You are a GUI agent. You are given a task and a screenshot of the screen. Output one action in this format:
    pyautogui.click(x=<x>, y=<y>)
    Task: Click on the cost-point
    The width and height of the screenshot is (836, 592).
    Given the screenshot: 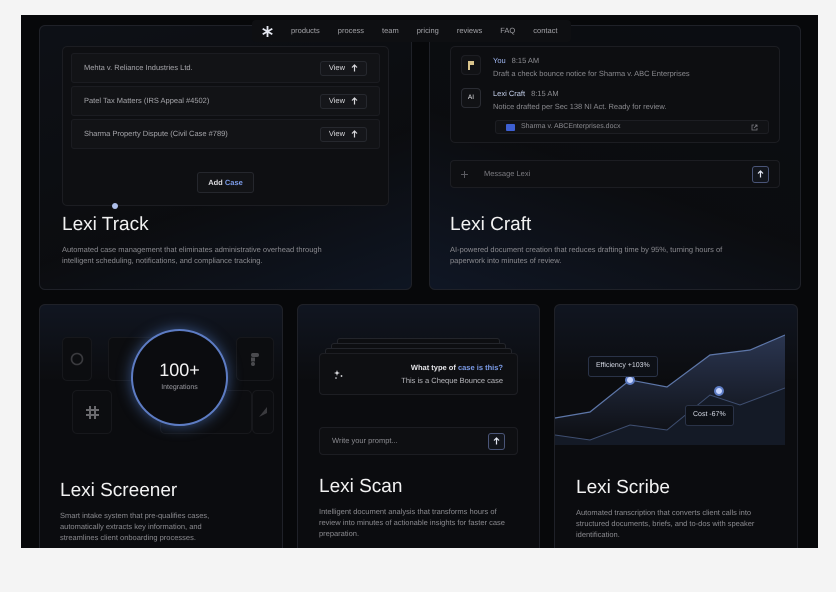 What is the action you would take?
    pyautogui.click(x=719, y=391)
    